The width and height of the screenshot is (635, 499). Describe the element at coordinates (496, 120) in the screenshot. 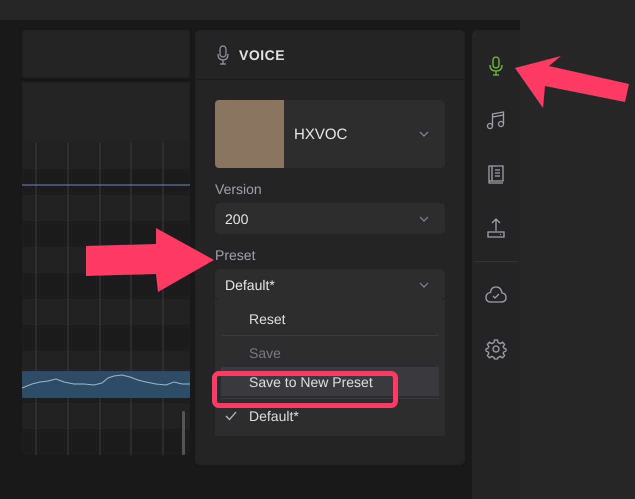

I see `music-note-icon` at that location.